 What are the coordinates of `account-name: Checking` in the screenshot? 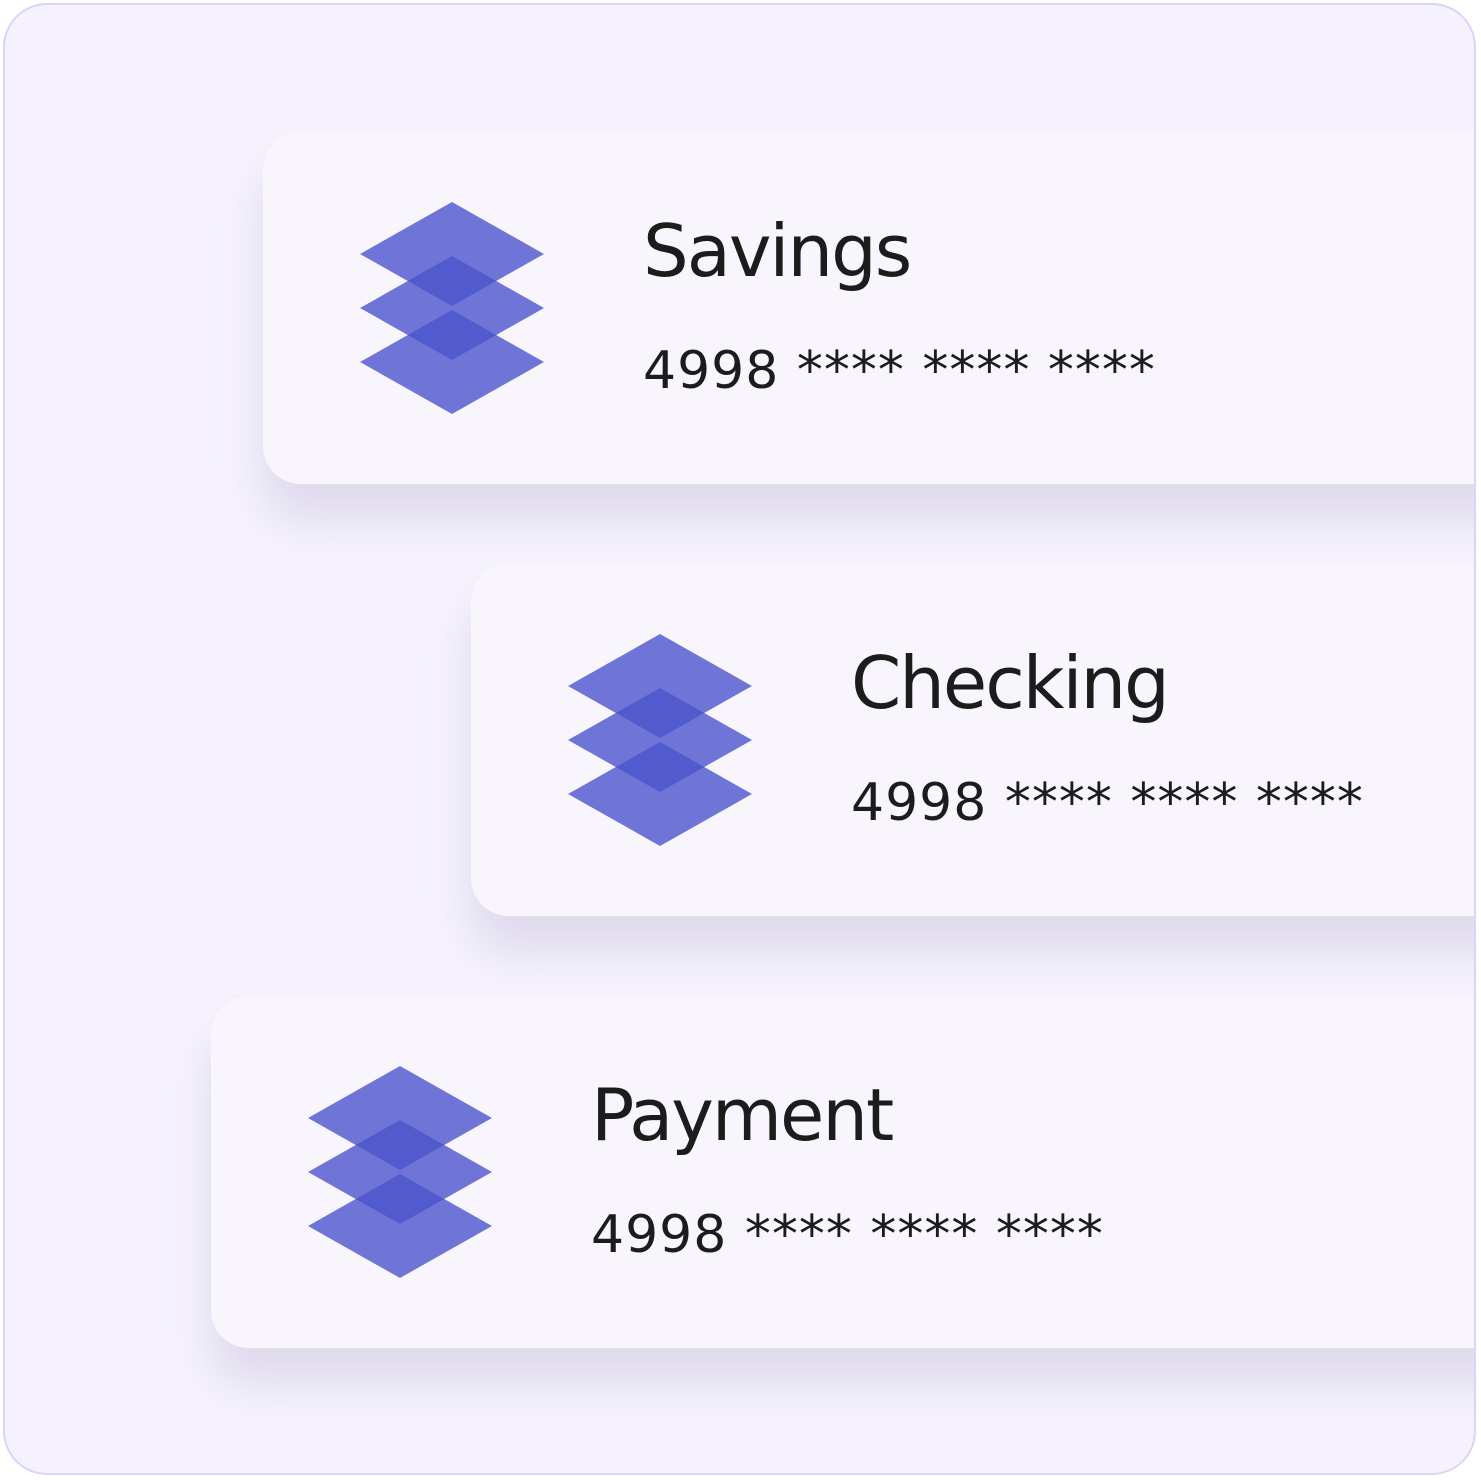 It's located at (1010, 683).